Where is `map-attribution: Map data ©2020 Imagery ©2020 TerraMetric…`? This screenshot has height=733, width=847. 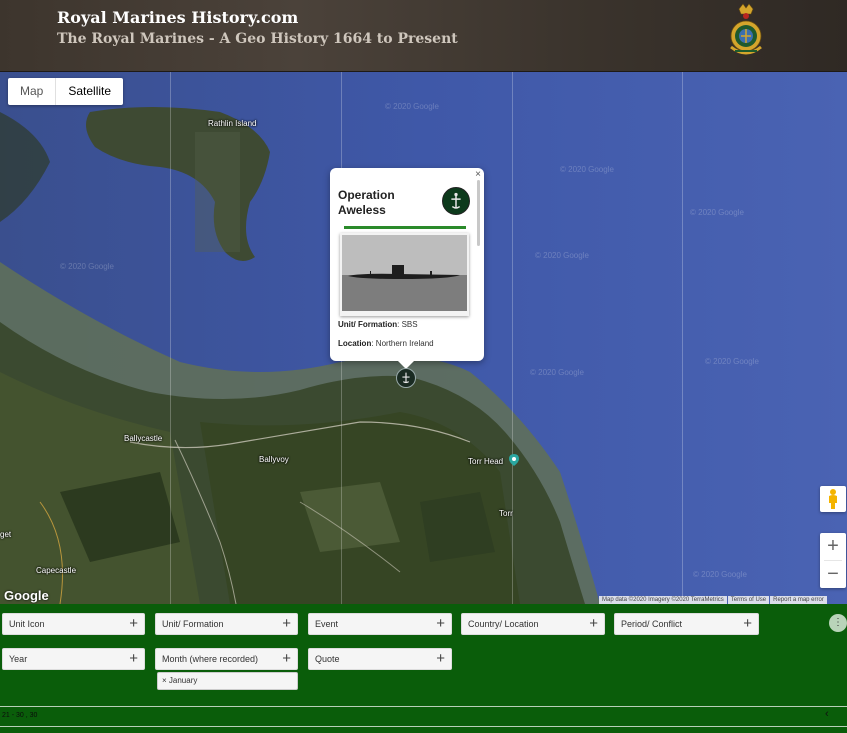 map-attribution: Map data ©2020 Imagery ©2020 TerraMetric… is located at coordinates (713, 600).